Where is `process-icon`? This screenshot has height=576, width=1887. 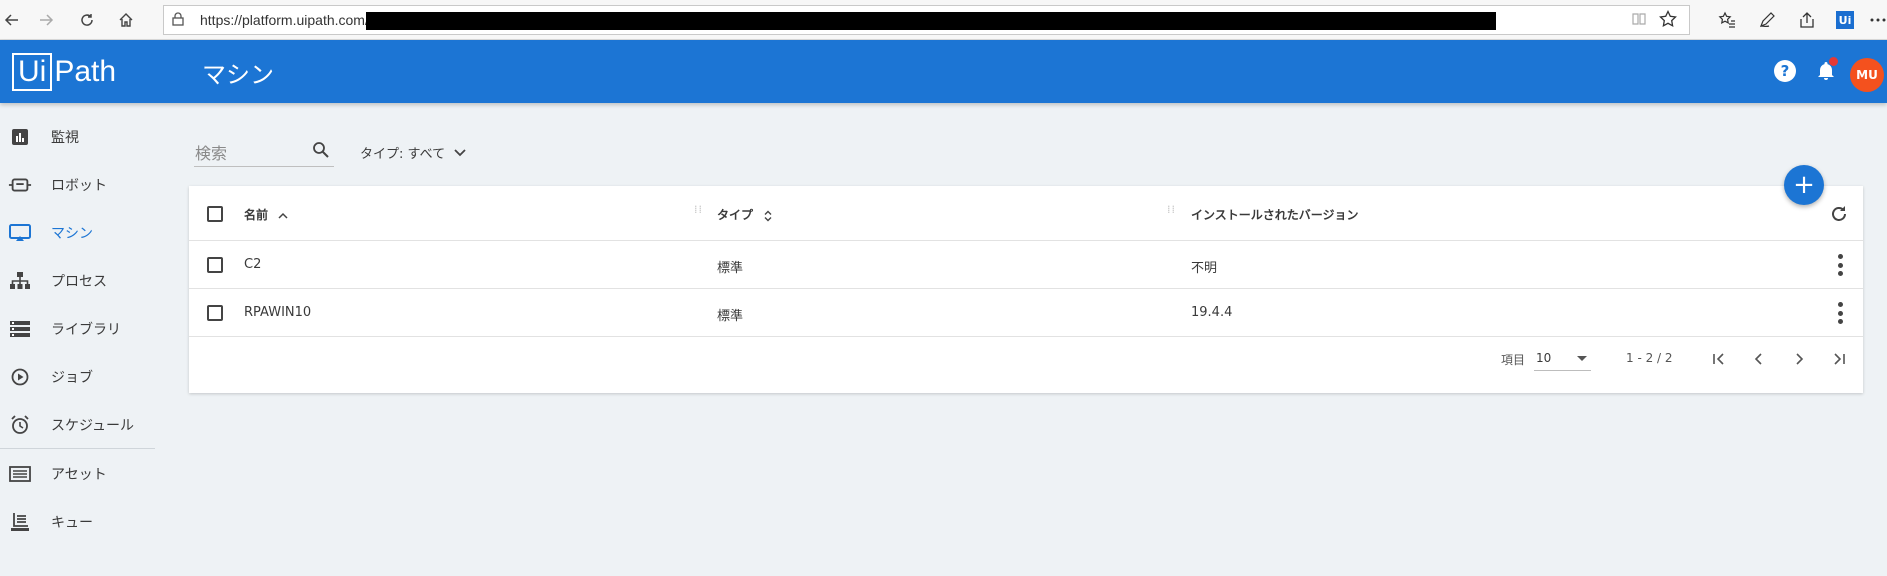 process-icon is located at coordinates (20, 281).